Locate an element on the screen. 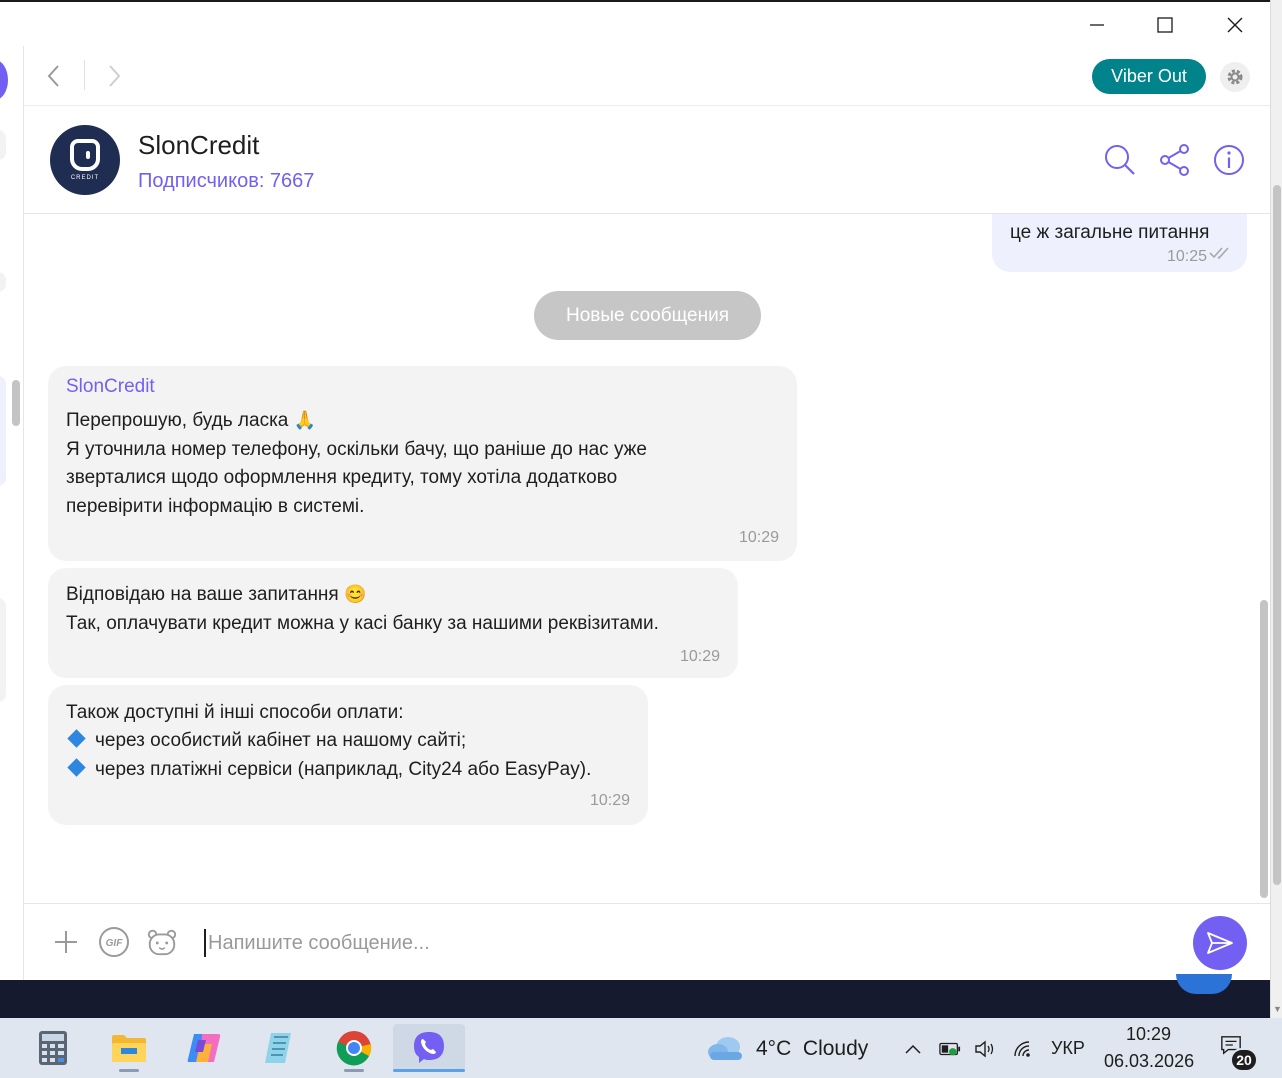 Image resolution: width=1282 pixels, height=1078 pixels. taskbar: 4°C Cloudy УКР 10:29 06.03.2026 20 is located at coordinates (641, 1048).